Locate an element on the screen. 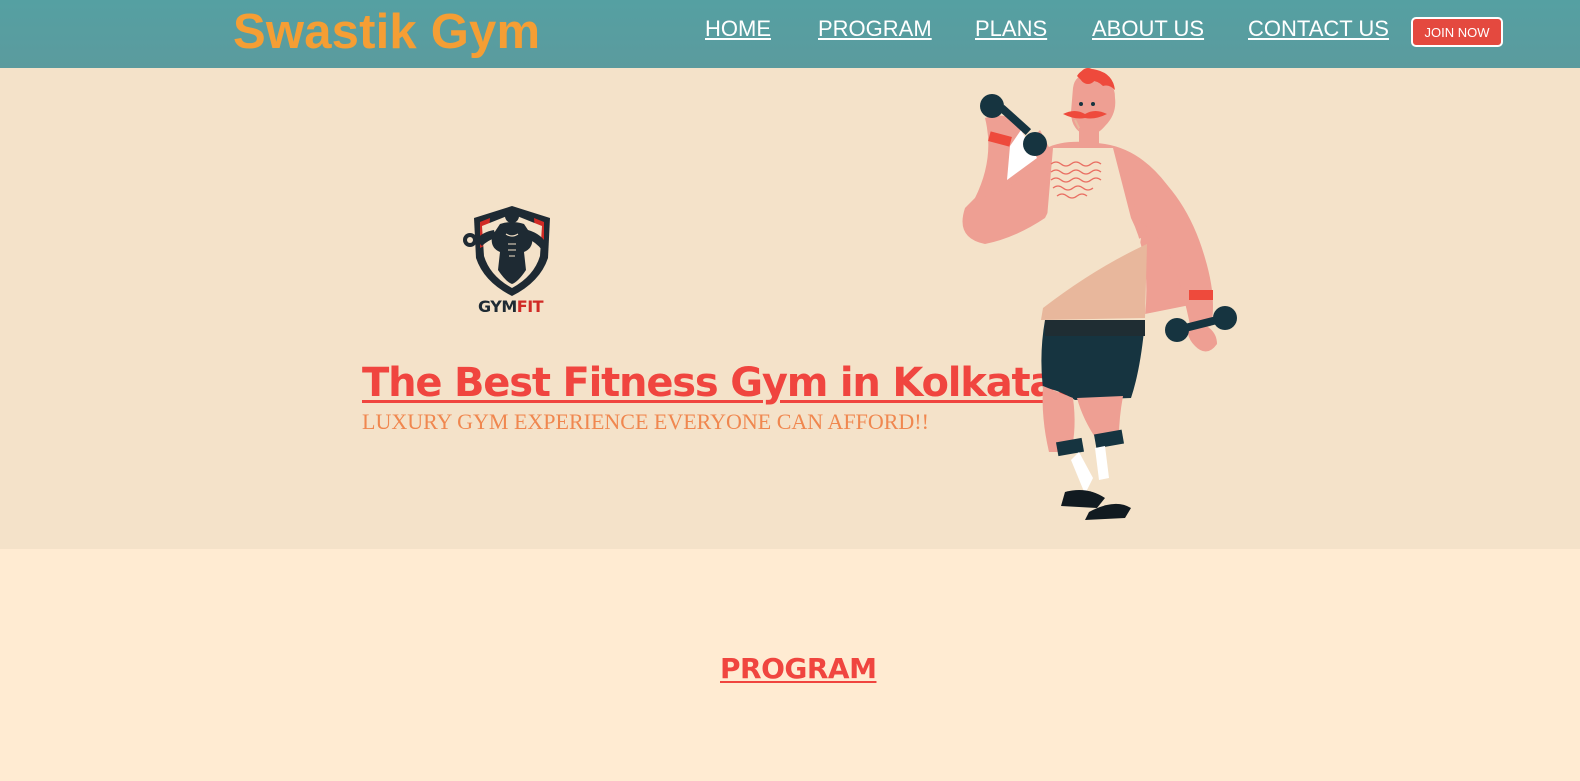 Image resolution: width=1580 pixels, height=781 pixels. svg-text: GYMFIT is located at coordinates (511, 306).